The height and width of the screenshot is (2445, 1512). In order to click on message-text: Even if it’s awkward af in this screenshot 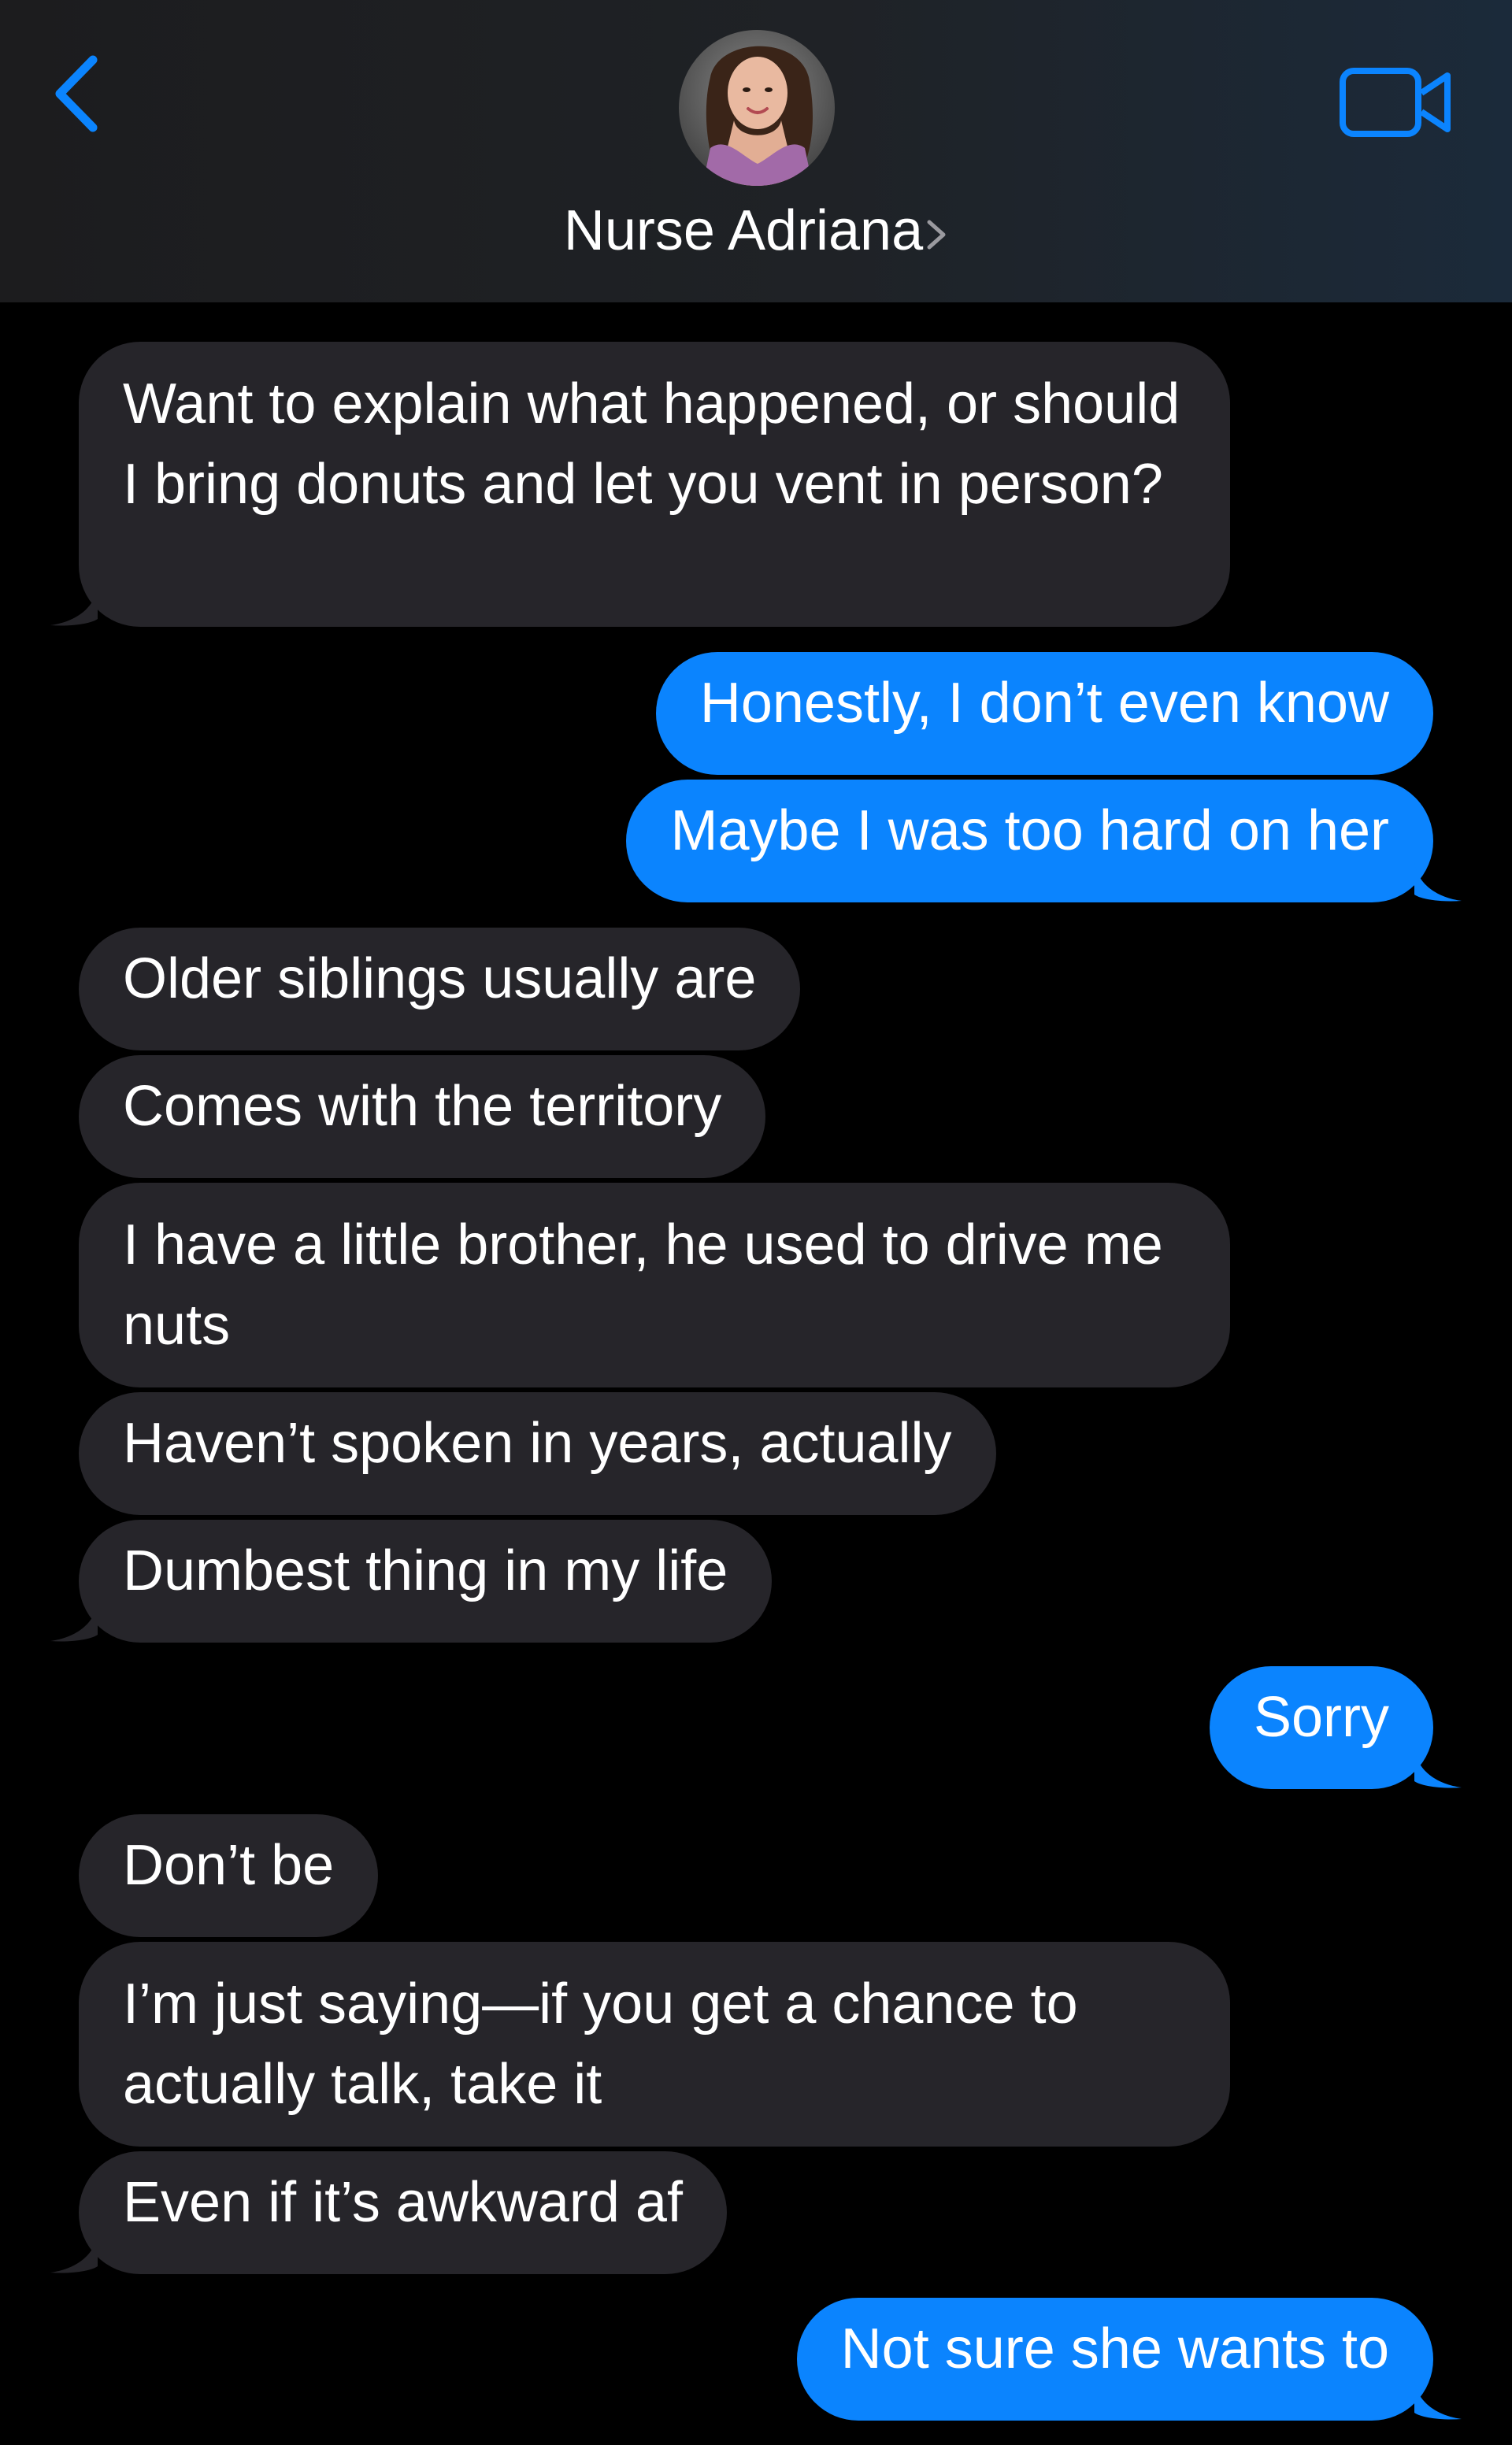, I will do `click(403, 2203)`.